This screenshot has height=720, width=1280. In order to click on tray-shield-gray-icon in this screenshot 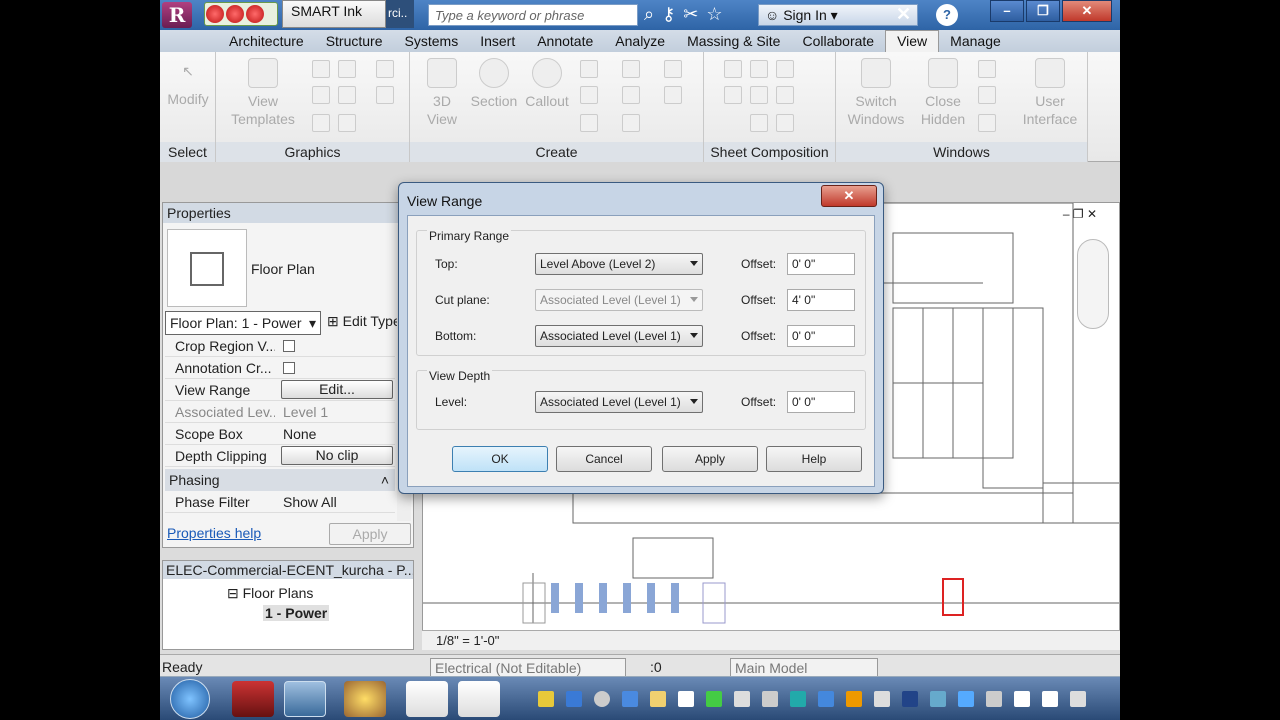, I will do `click(882, 699)`.